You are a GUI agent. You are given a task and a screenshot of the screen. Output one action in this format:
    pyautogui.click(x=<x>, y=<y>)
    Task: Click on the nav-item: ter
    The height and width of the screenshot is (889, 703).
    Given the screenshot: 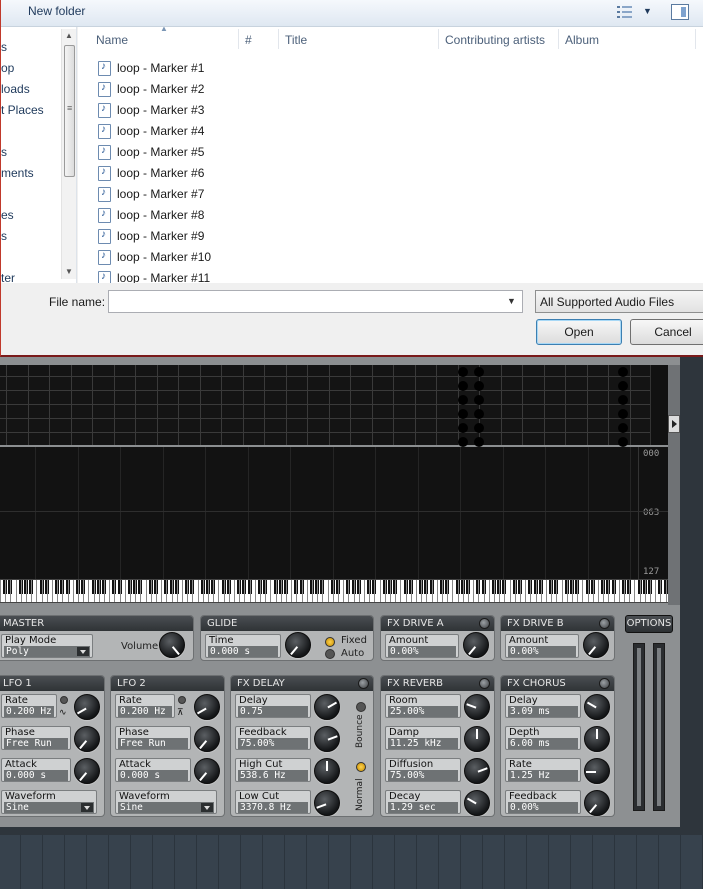 What is the action you would take?
    pyautogui.click(x=8, y=277)
    